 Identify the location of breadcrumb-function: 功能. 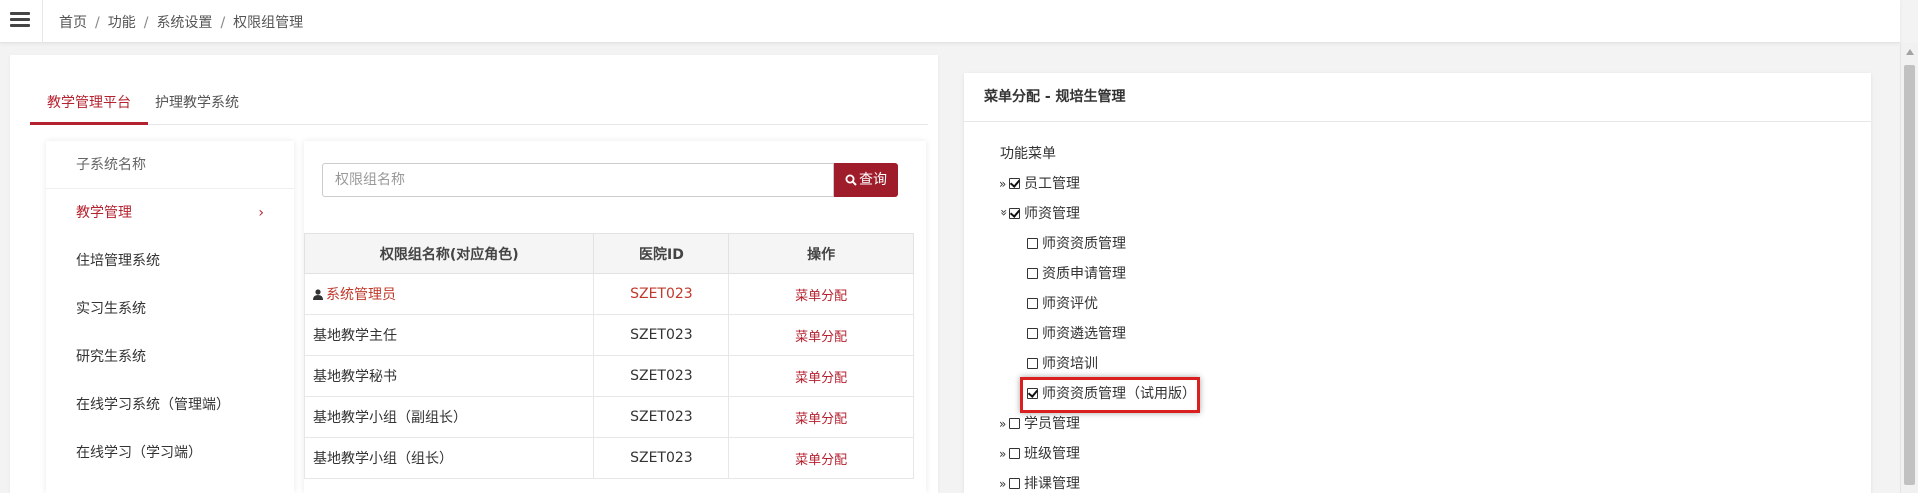
(122, 23).